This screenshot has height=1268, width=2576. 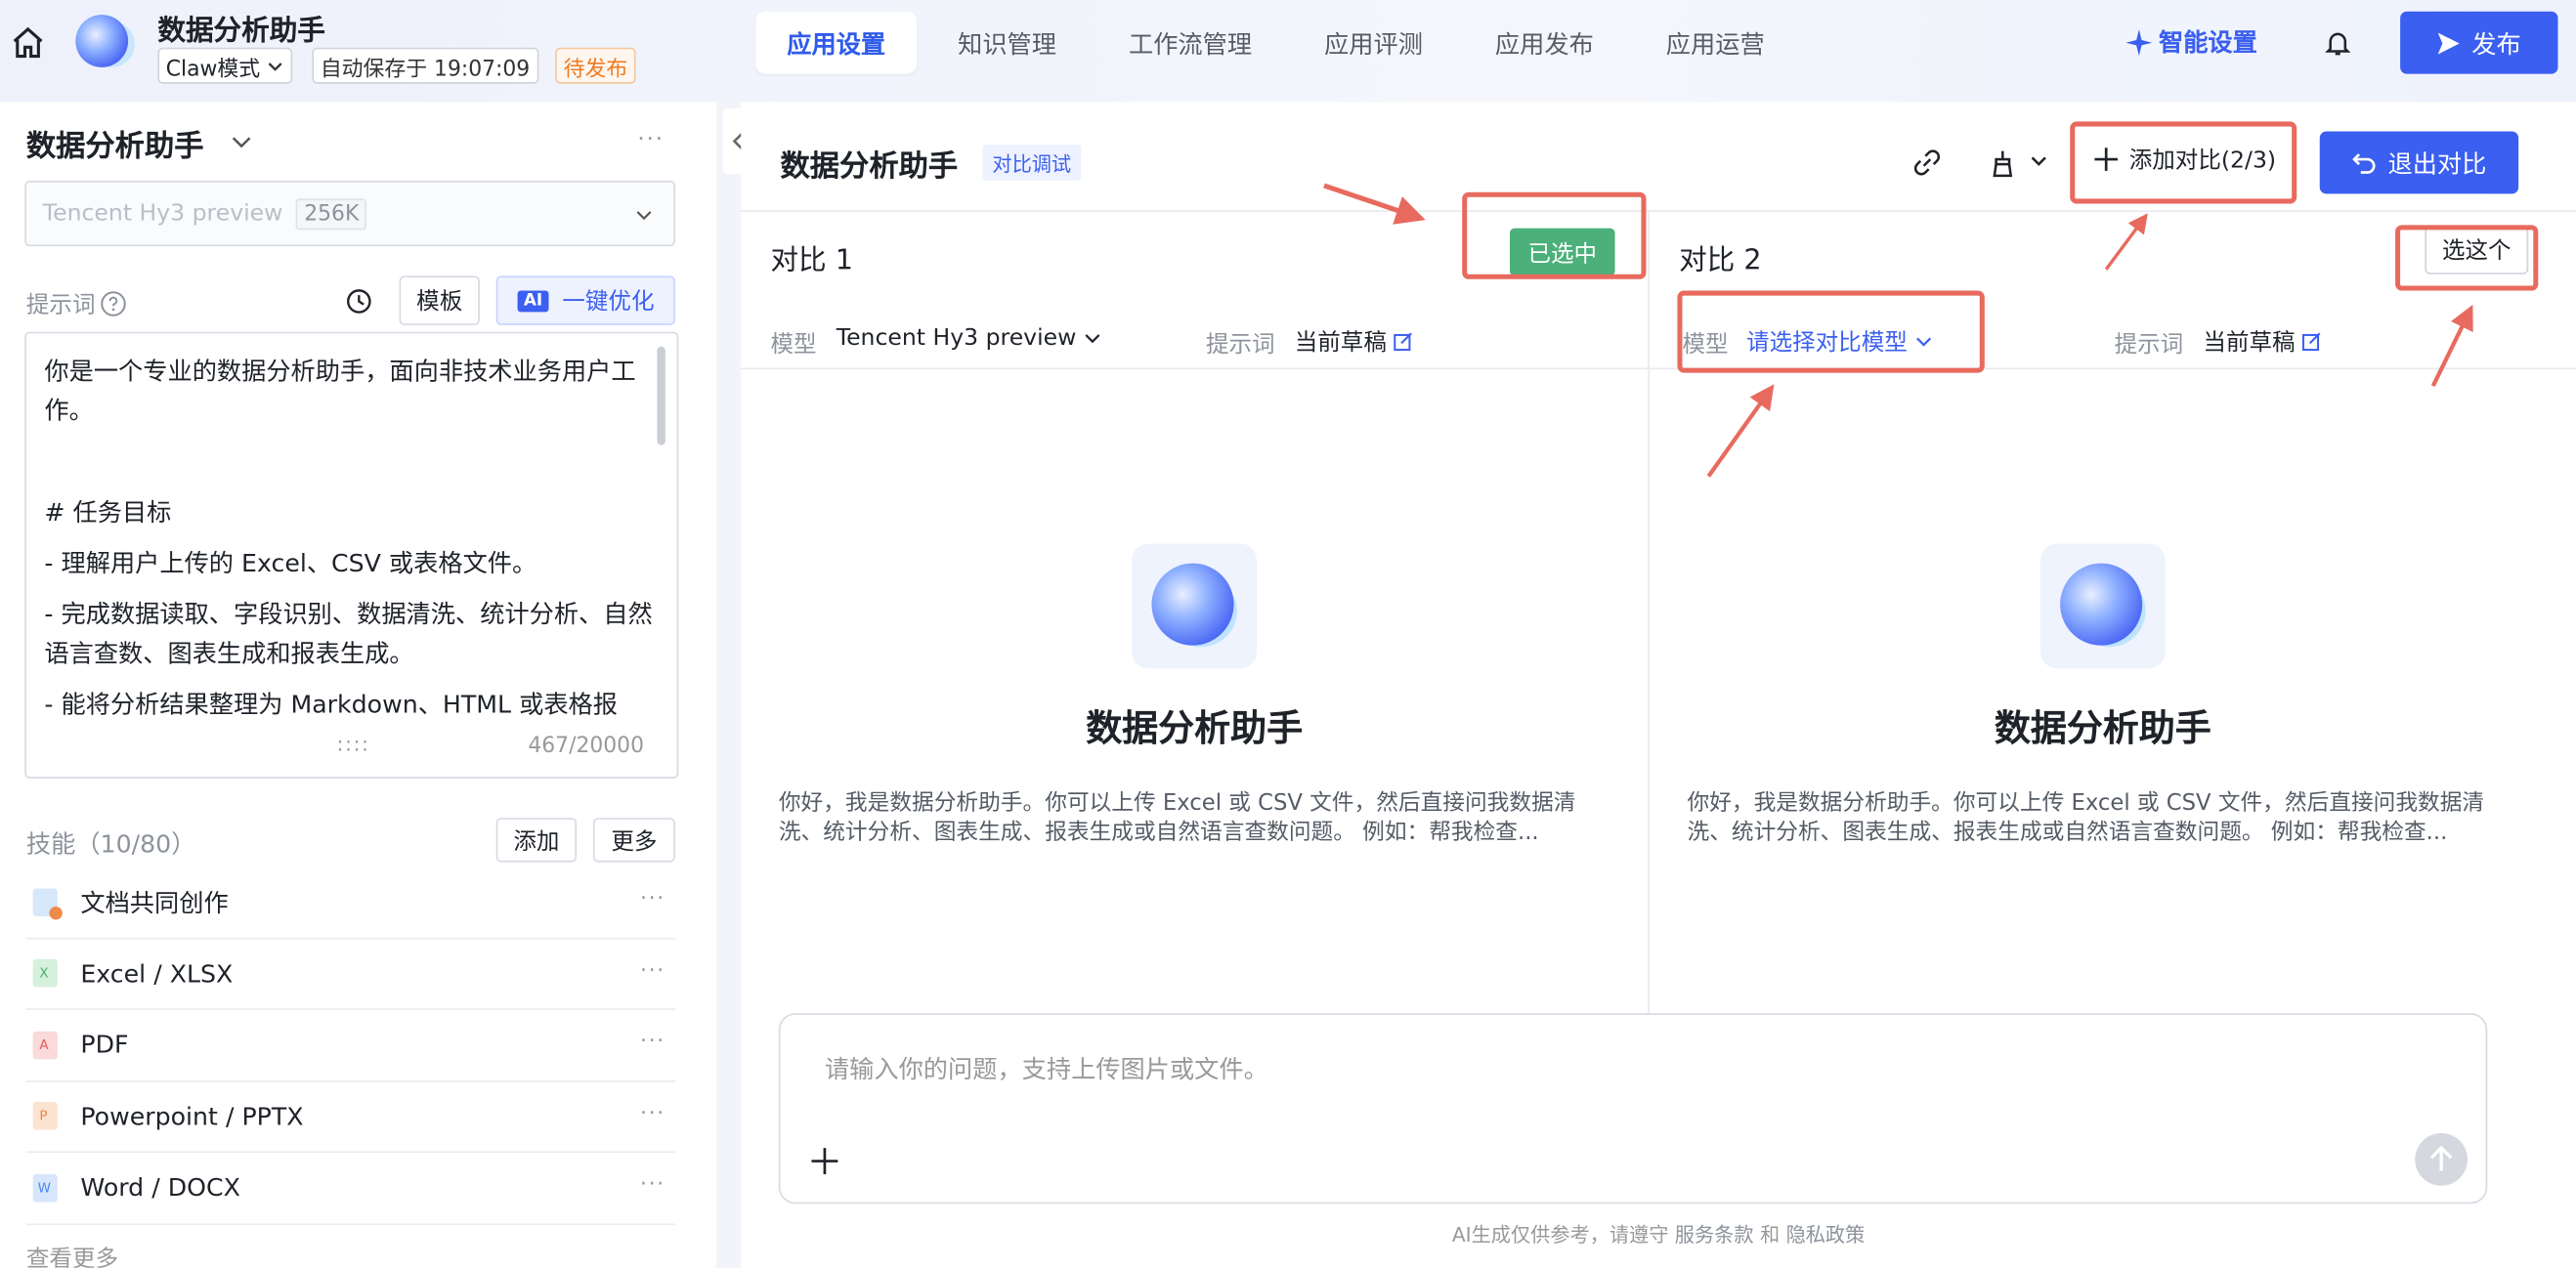 I want to click on sparkle-icon, so click(x=2139, y=42).